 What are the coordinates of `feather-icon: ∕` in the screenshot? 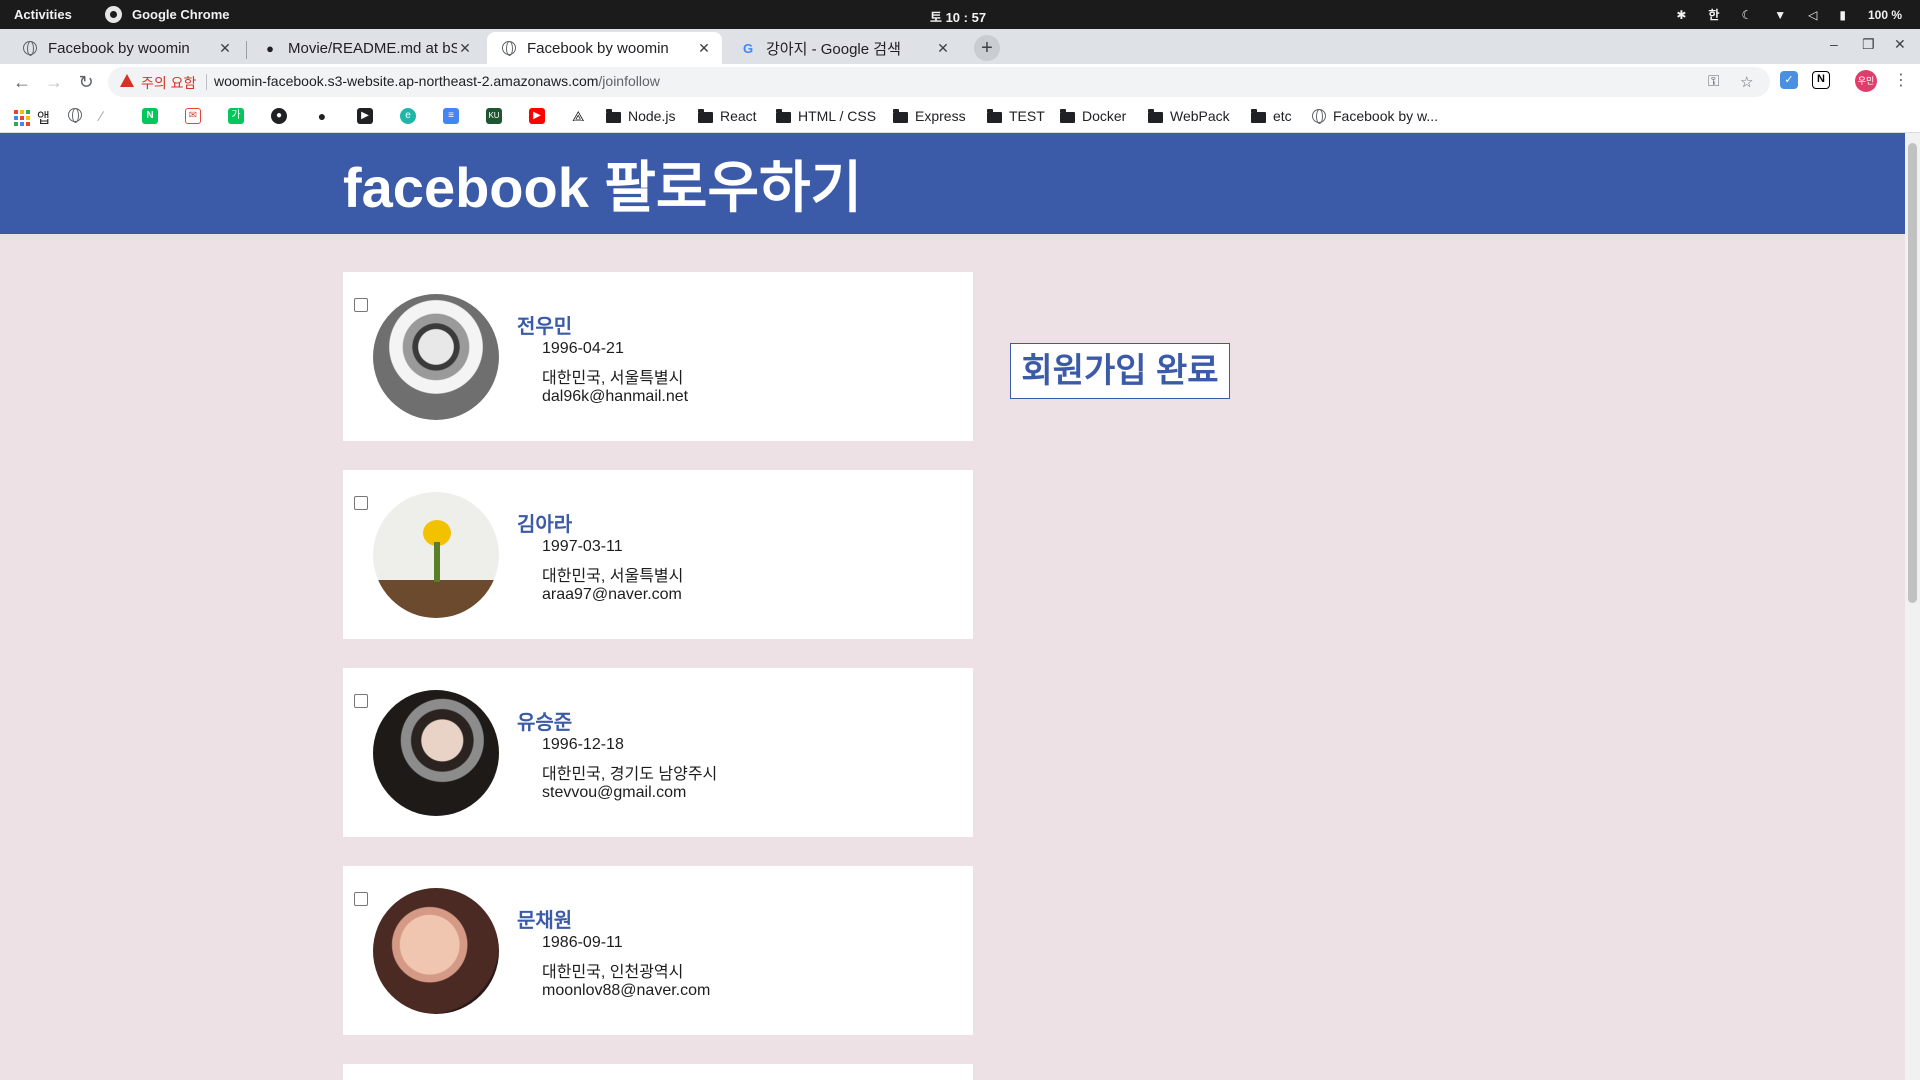 It's located at (101, 116).